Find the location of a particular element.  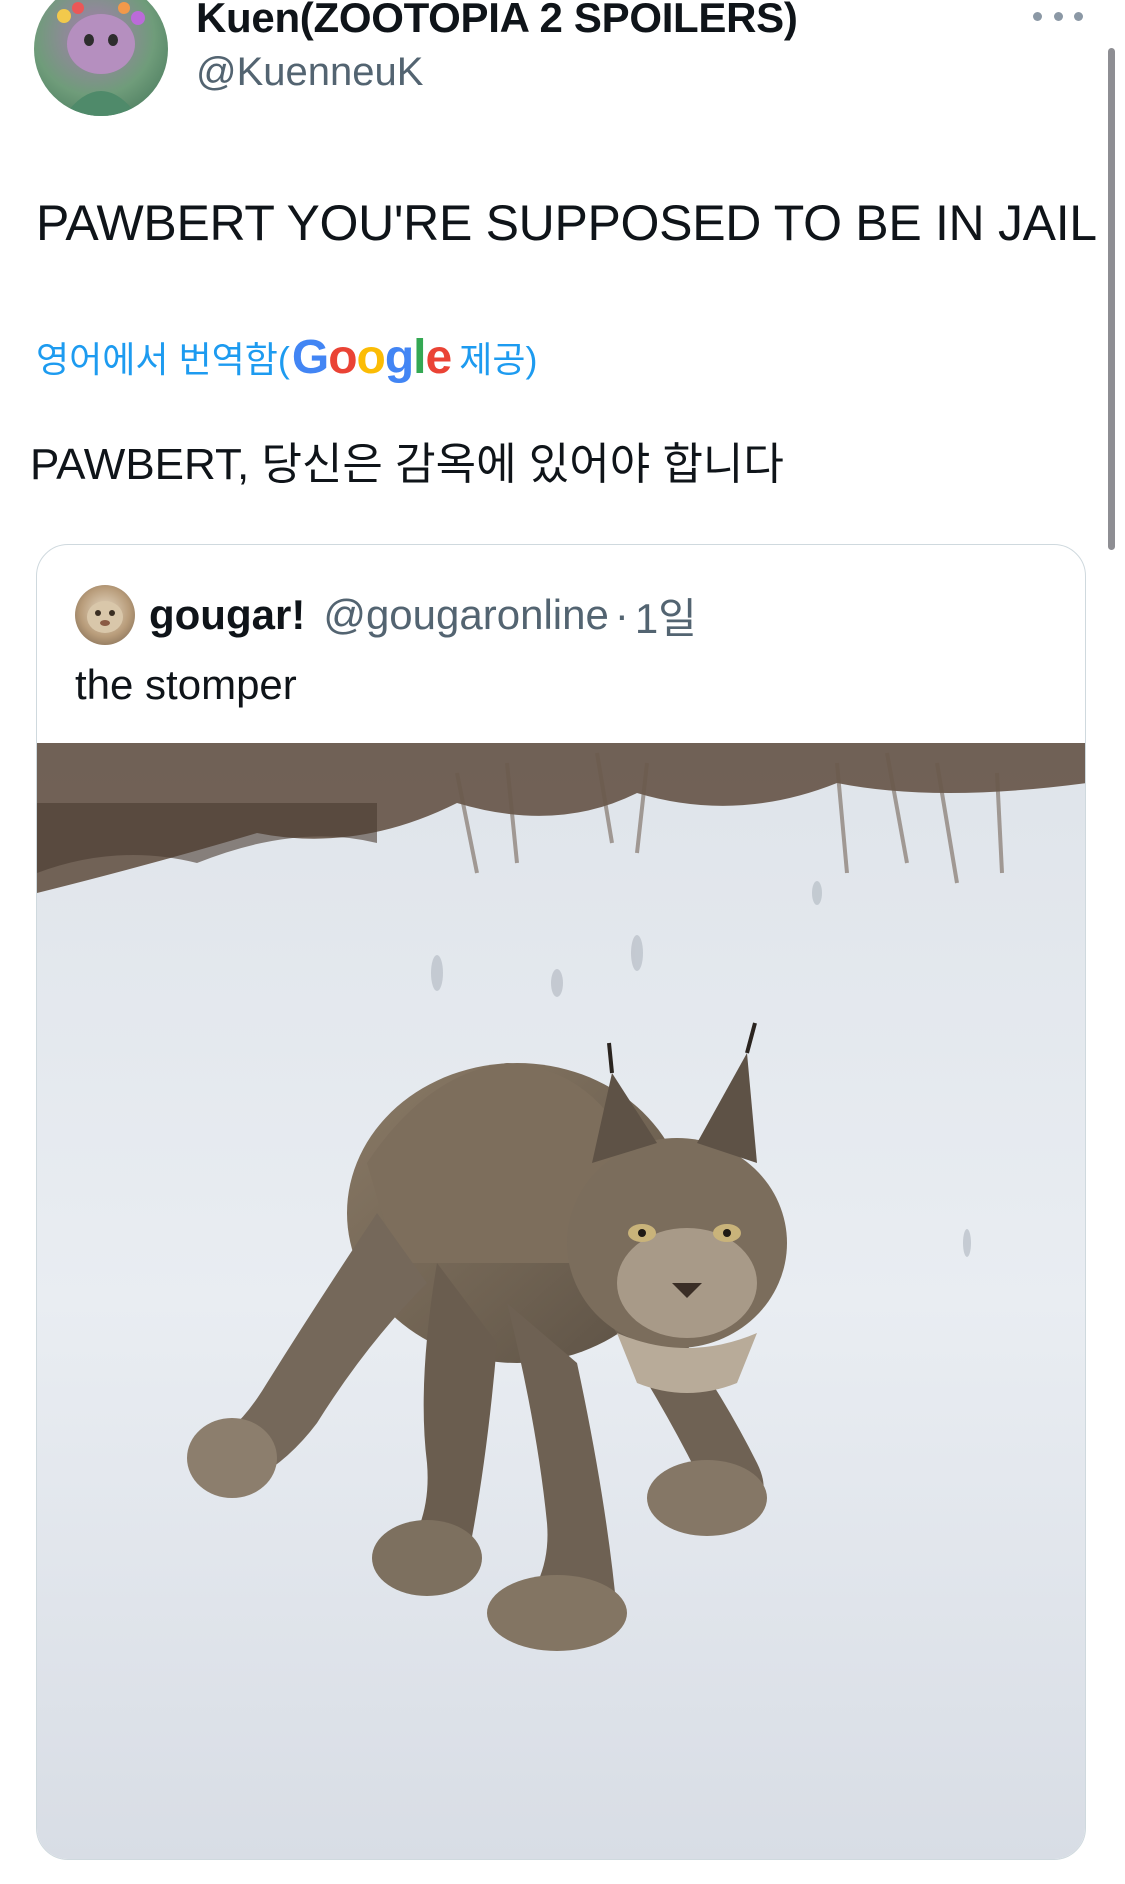

quoted-header: gougar! @gougaronline · 1일 is located at coordinates (423, 615).